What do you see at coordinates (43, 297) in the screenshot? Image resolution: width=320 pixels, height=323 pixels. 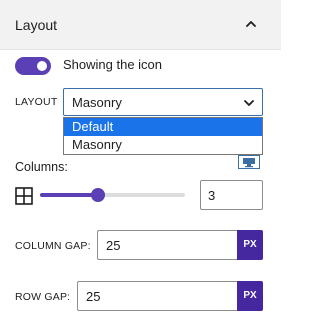 I see `row-gap-label: ROW GAP:` at bounding box center [43, 297].